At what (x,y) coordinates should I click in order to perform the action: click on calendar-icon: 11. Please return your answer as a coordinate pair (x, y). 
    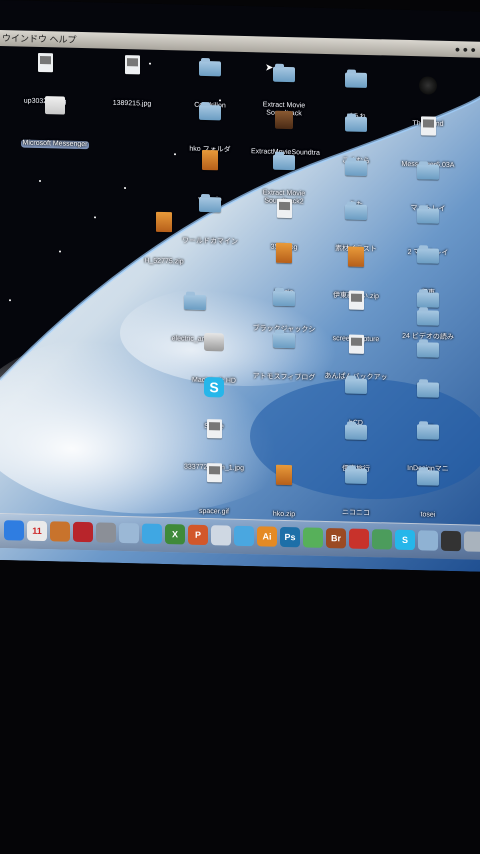
    Looking at the image, I should click on (37, 531).